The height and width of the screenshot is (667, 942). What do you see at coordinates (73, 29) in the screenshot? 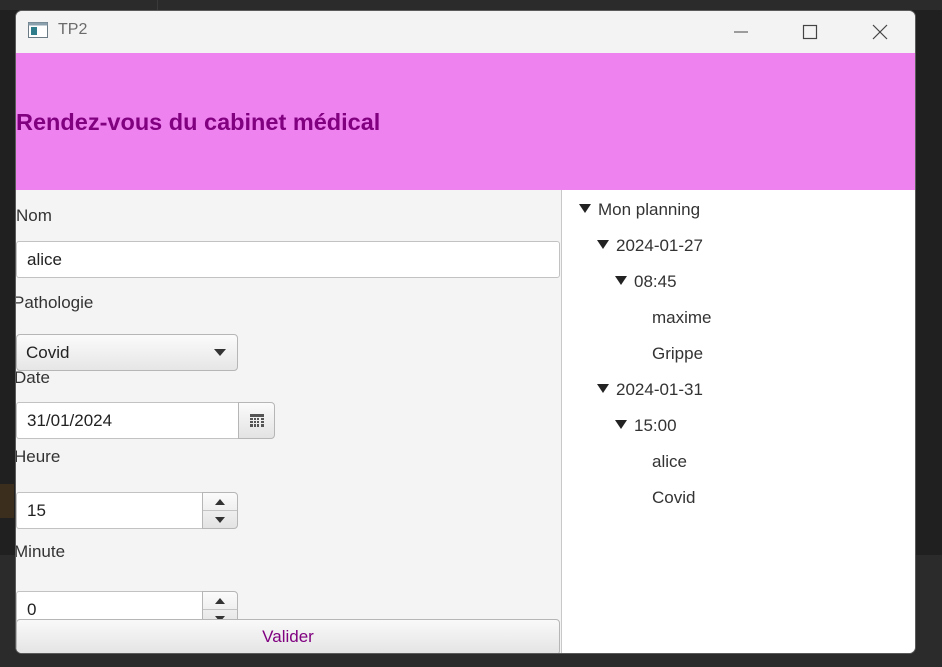
I see `window-title: TP2` at bounding box center [73, 29].